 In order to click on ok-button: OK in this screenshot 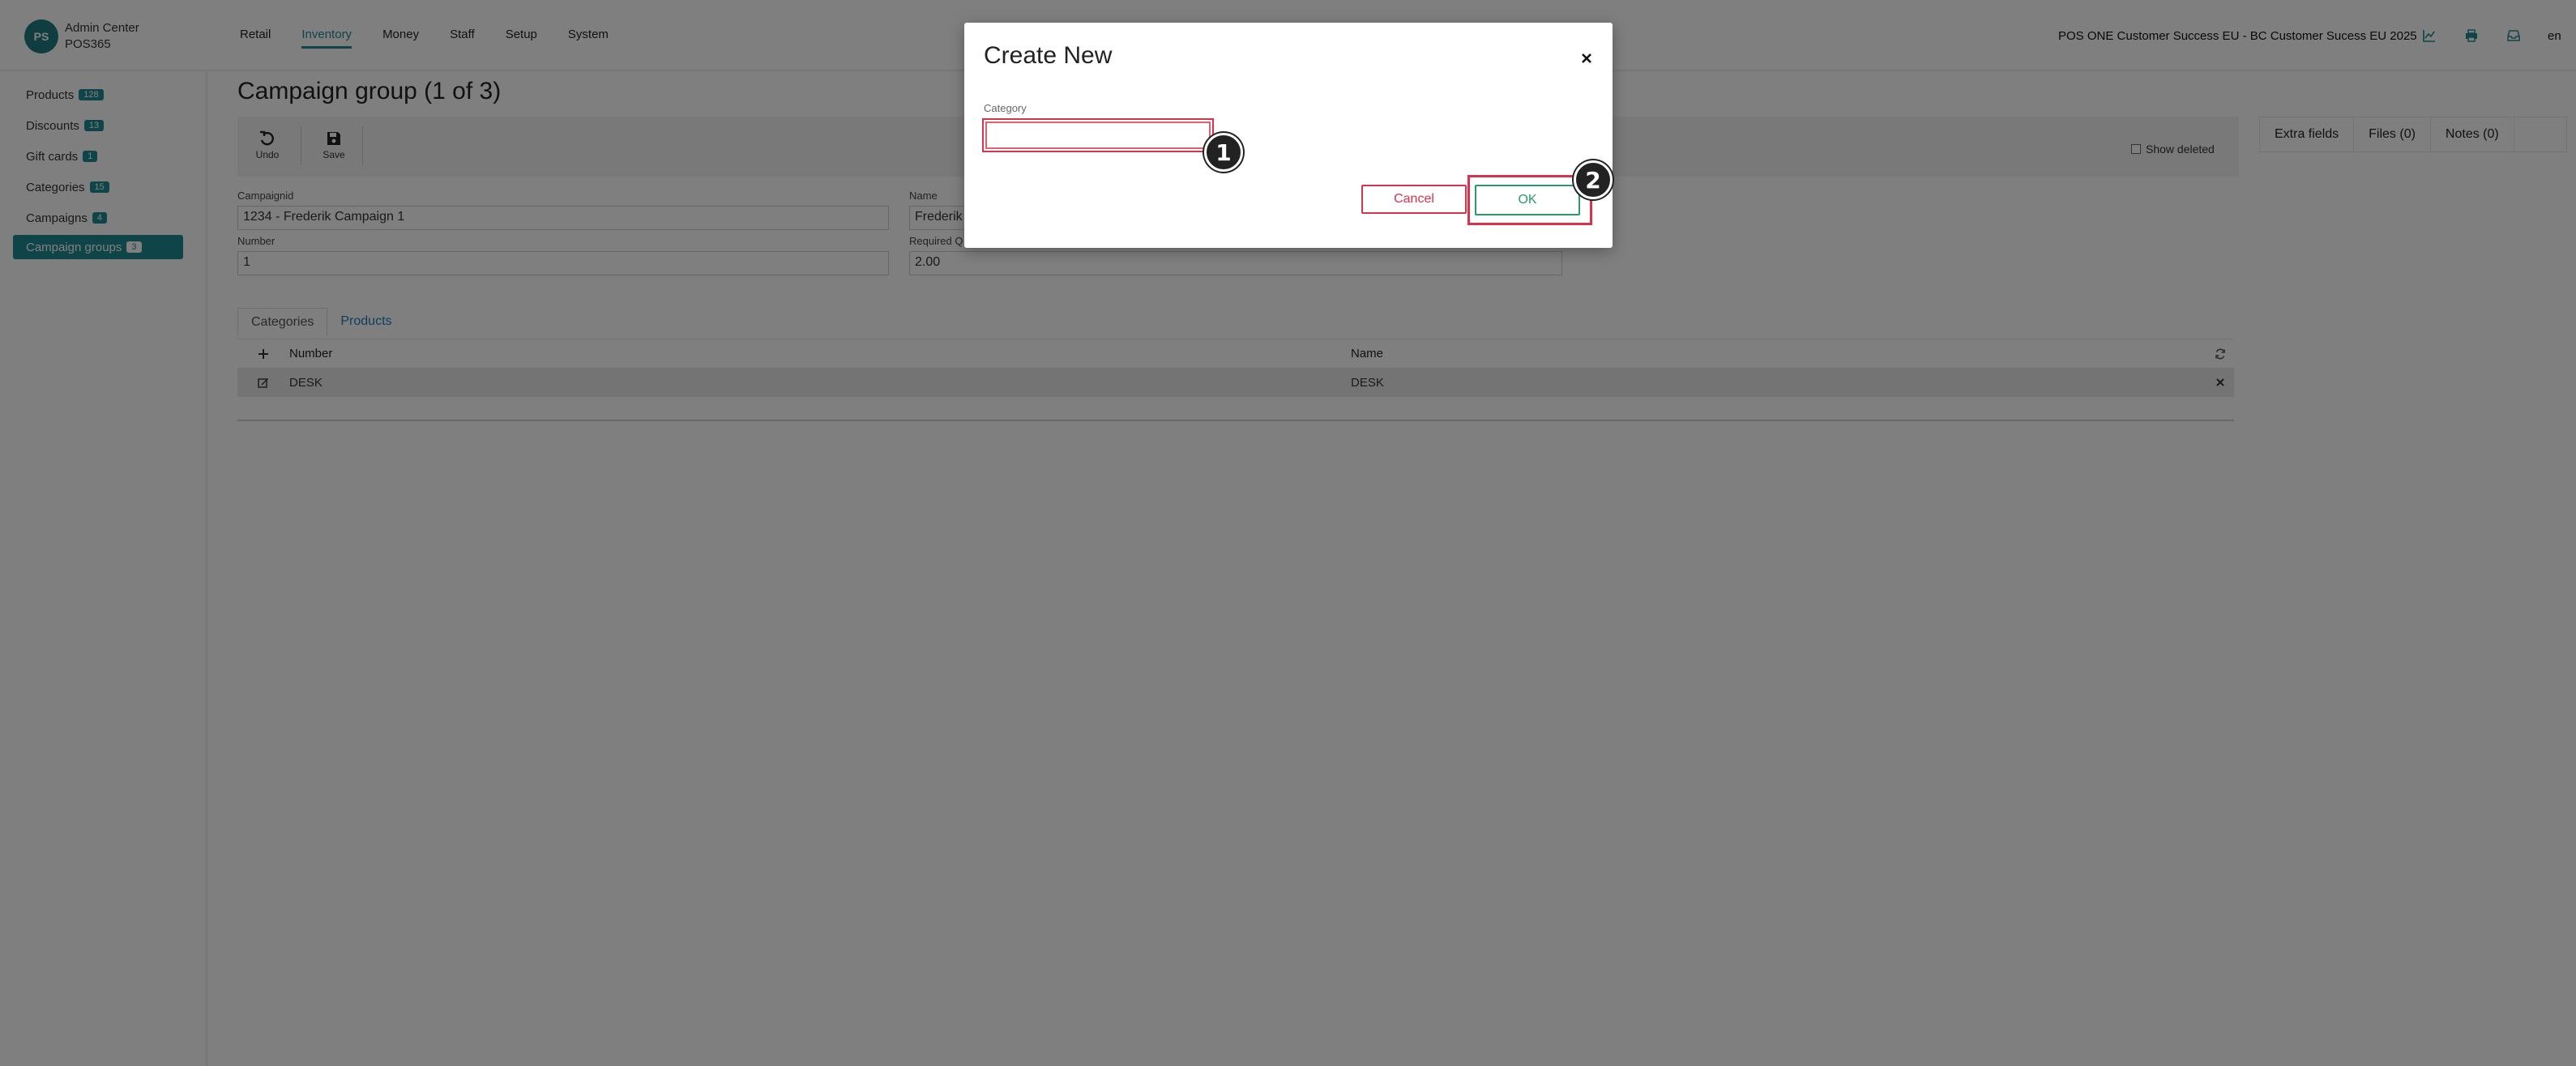, I will do `click(1527, 200)`.